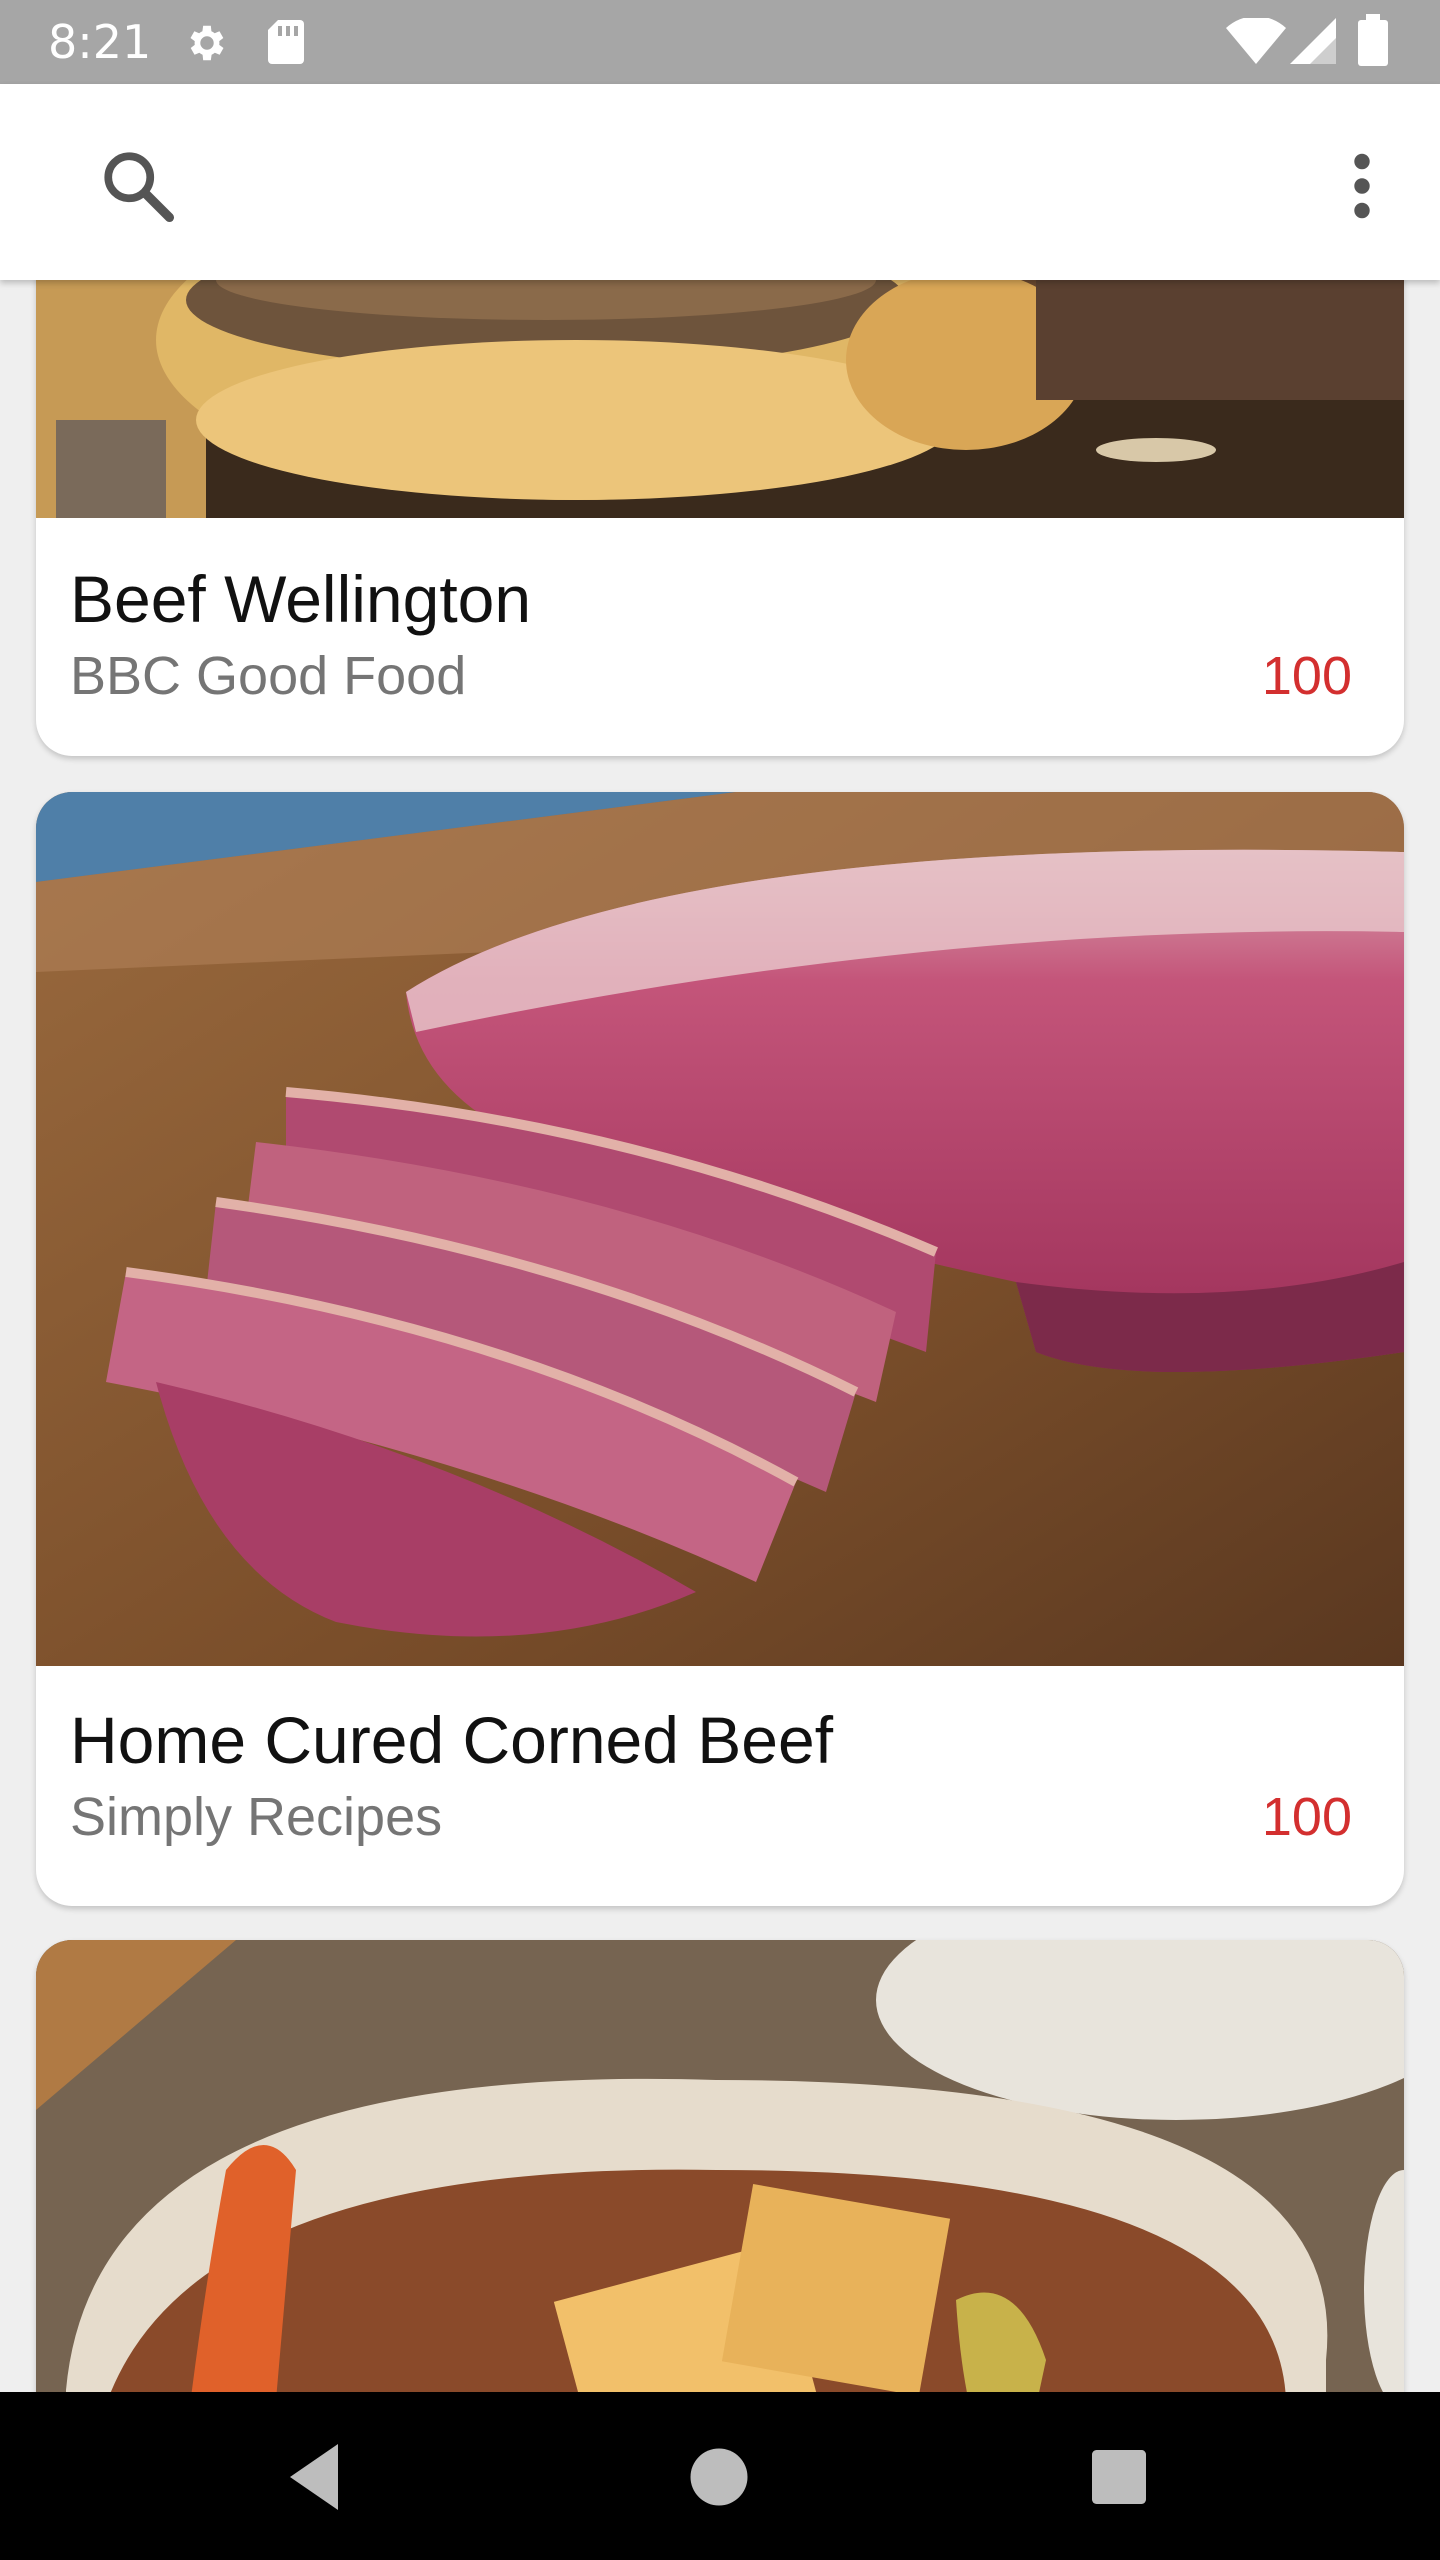  What do you see at coordinates (207, 45) in the screenshot?
I see `settings-icon` at bounding box center [207, 45].